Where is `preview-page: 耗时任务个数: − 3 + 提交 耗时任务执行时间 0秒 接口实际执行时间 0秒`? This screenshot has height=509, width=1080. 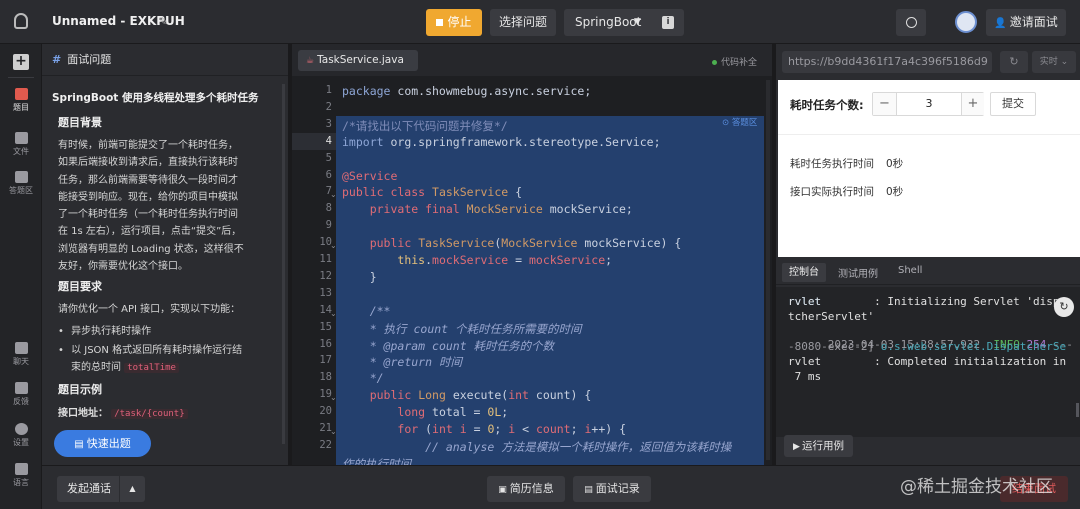
preview-page: 耗时任务个数: − 3 + 提交 耗时任务执行时间 0秒 接口实际执行时间 0秒 is located at coordinates (929, 168).